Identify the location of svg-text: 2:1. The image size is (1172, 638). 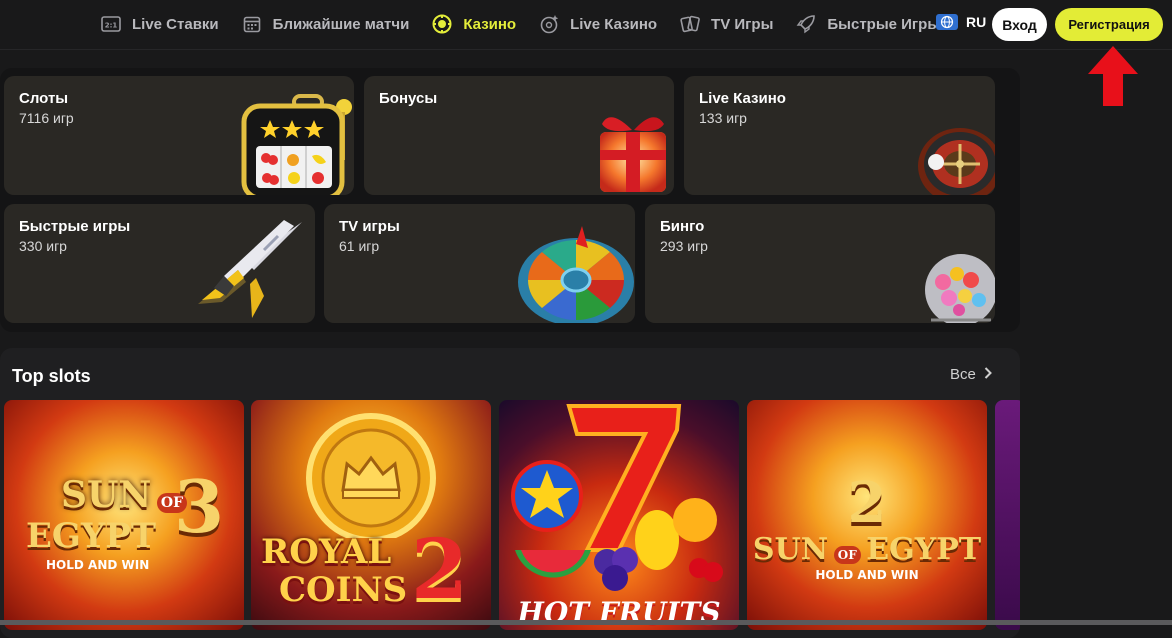
(111, 26).